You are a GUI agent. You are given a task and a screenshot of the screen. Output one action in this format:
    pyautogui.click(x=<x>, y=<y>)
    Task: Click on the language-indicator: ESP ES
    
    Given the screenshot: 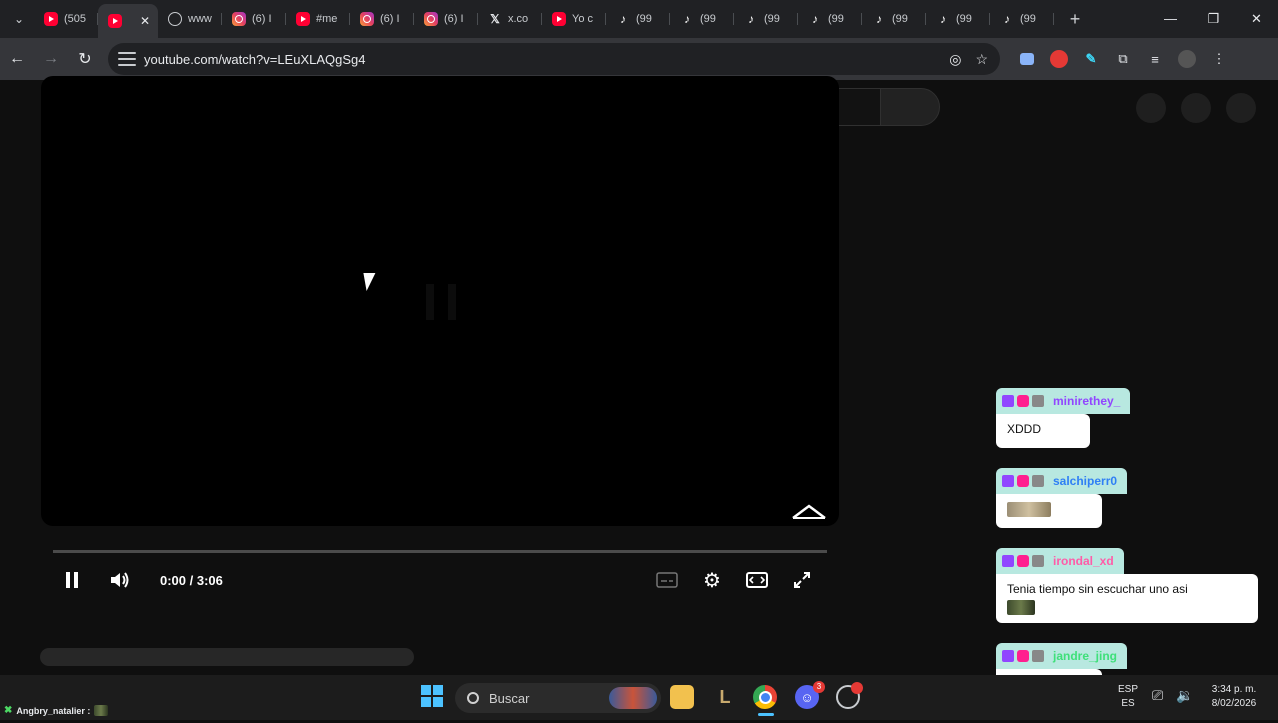 What is the action you would take?
    pyautogui.click(x=1128, y=697)
    